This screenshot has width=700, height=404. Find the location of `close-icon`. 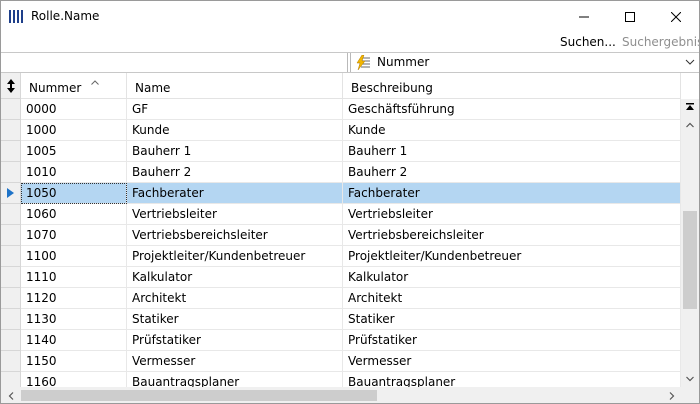

close-icon is located at coordinates (676, 16).